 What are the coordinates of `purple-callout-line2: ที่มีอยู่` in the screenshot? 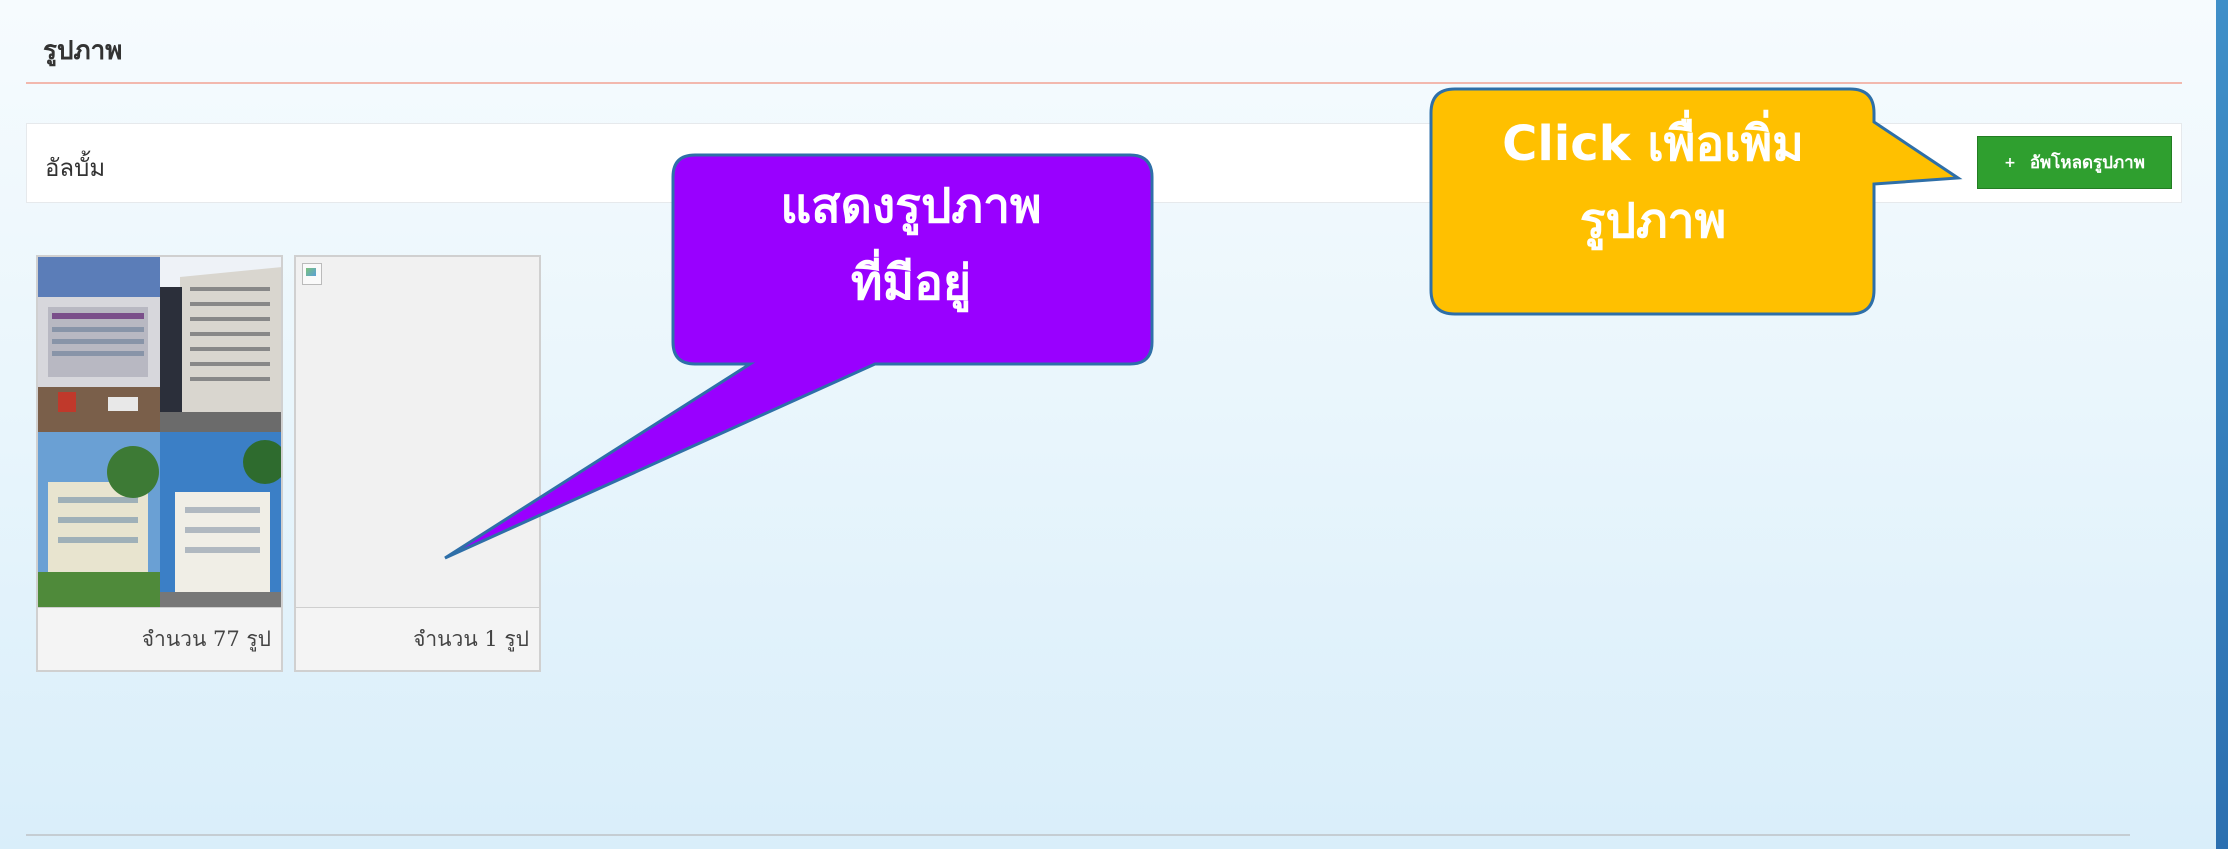 It's located at (911, 282).